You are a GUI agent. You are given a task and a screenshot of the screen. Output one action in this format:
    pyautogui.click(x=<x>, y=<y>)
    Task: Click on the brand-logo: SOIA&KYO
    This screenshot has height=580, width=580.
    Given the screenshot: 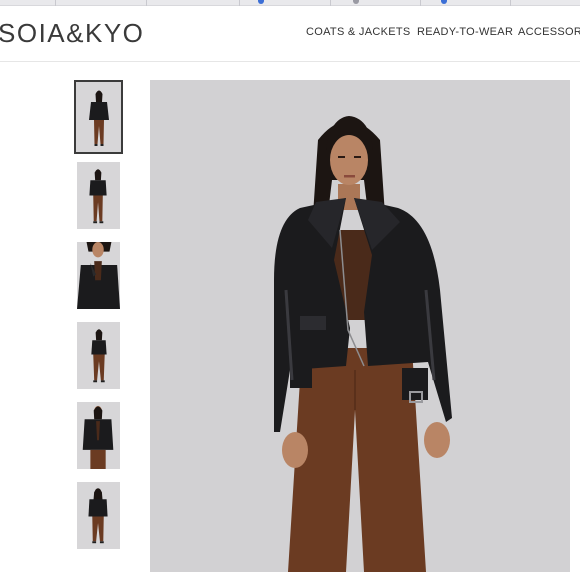 What is the action you would take?
    pyautogui.click(x=72, y=33)
    